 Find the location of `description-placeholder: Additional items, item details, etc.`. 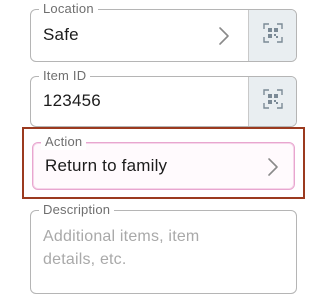

description-placeholder: Additional items, item details, etc. is located at coordinates (121, 248).